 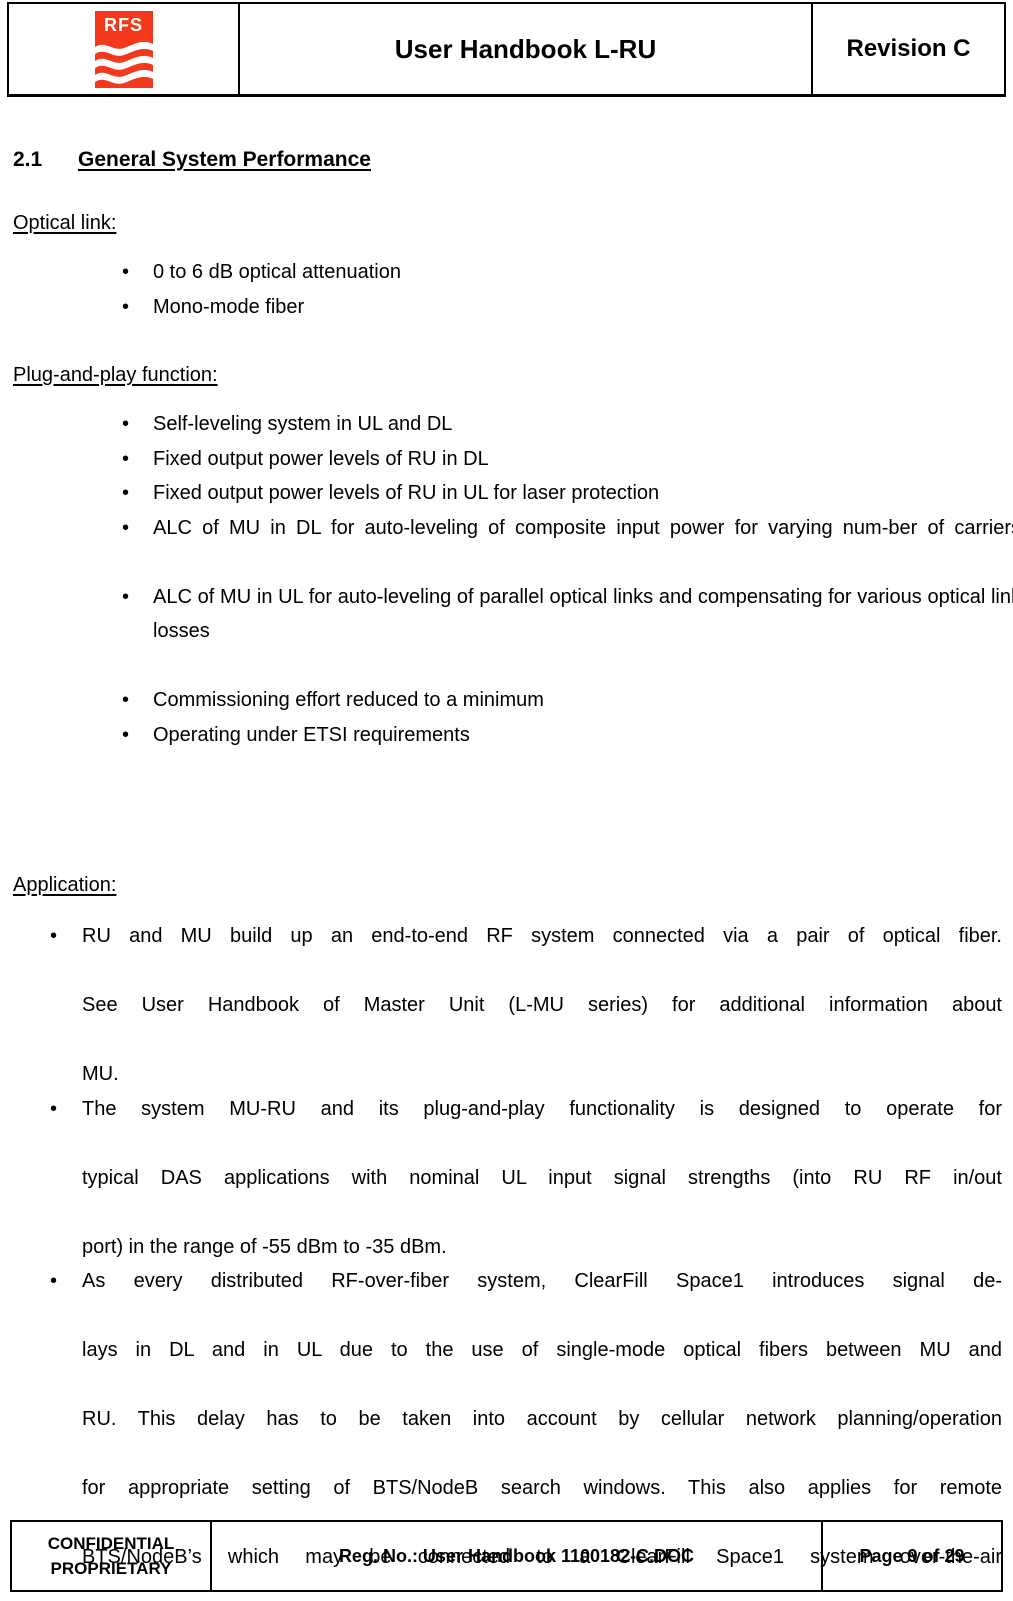 I want to click on section-heading: 2.1 General System Performance, so click(x=507, y=160).